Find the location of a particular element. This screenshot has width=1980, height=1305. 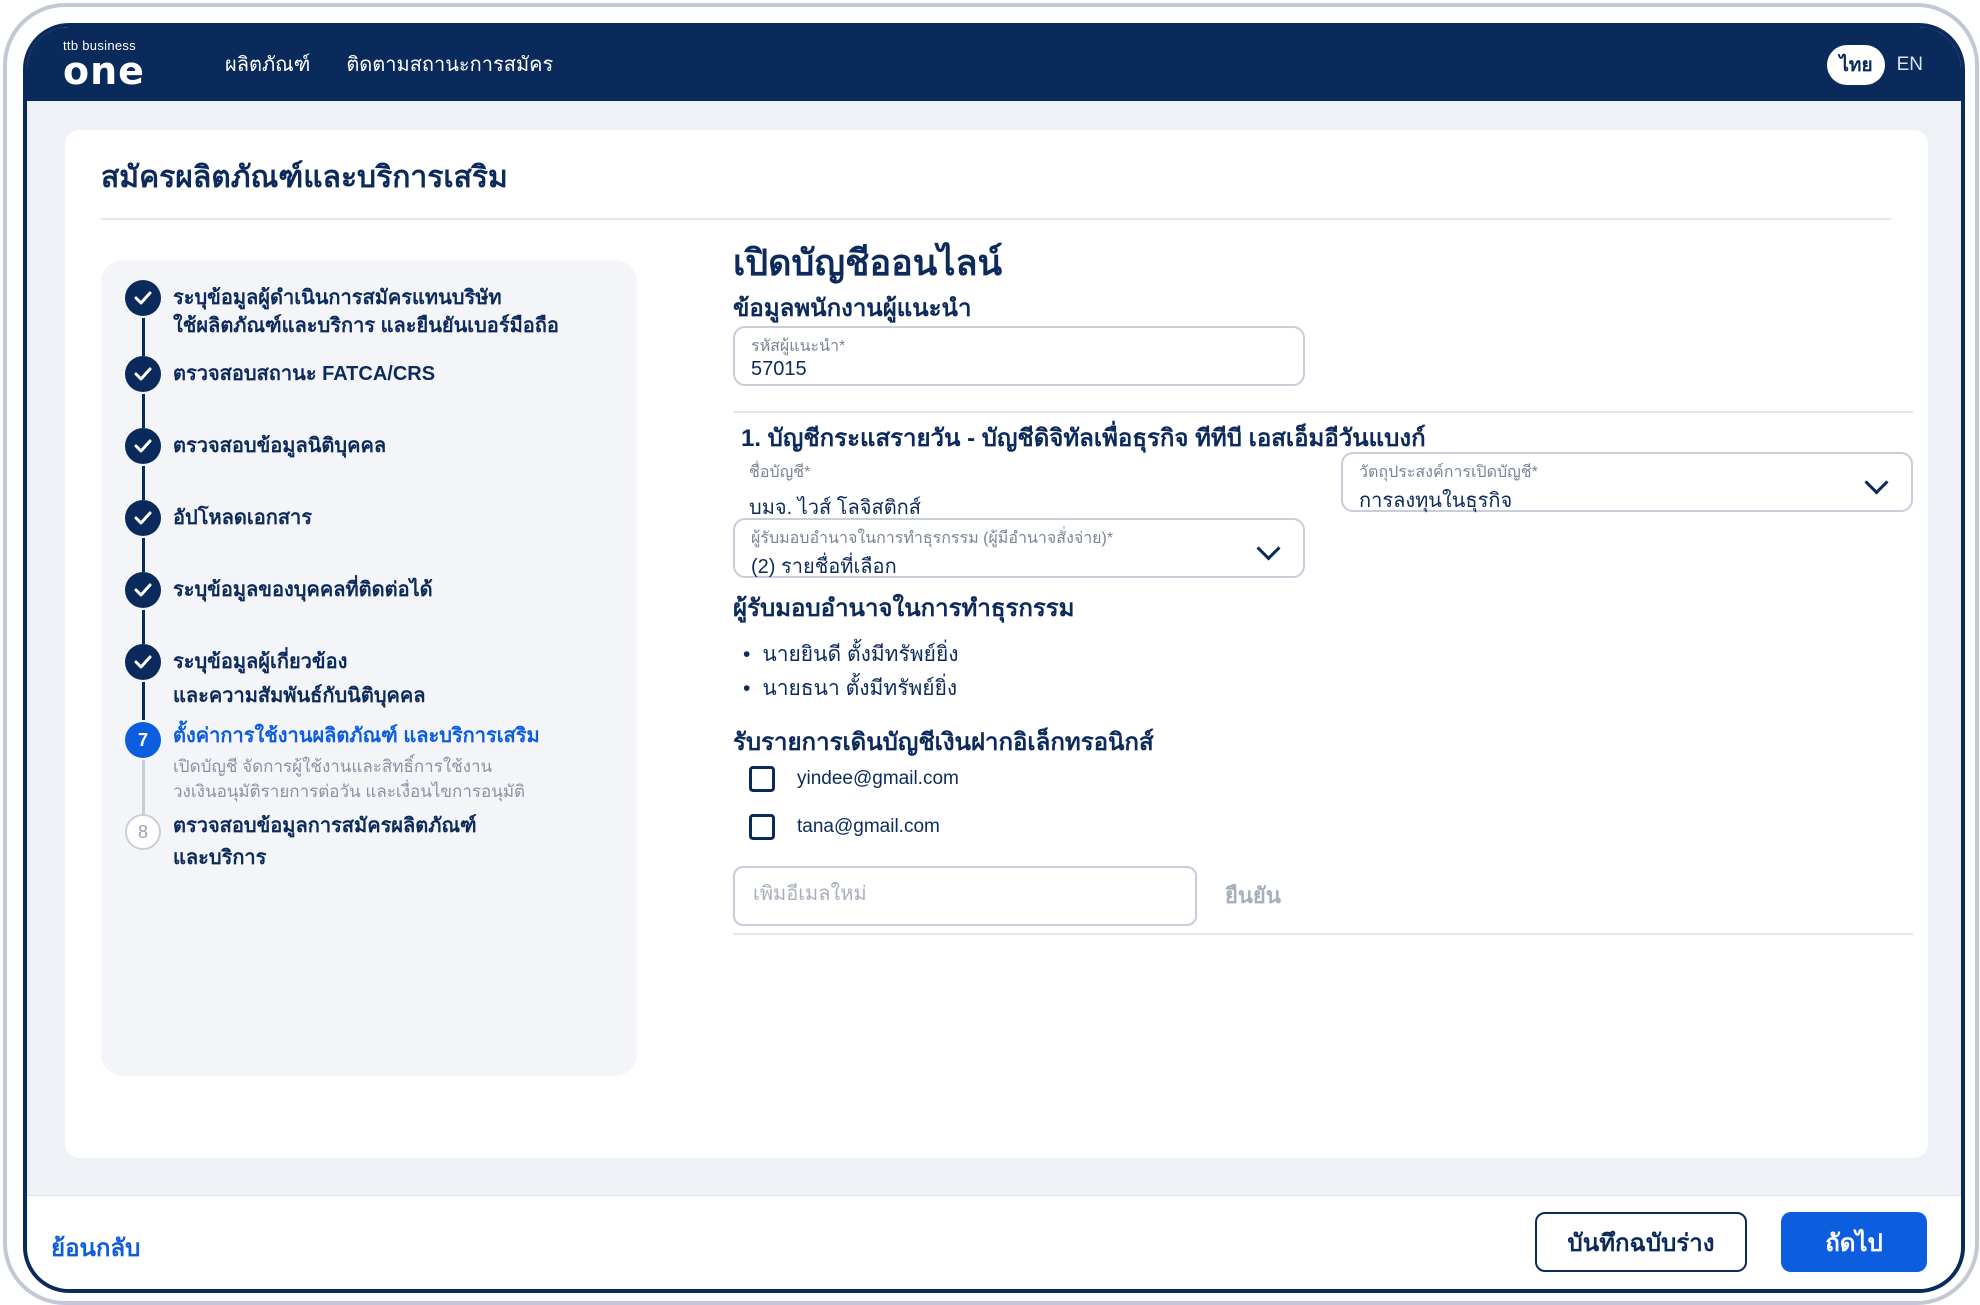

save-draft-button: บันทึกฉบับร่าง is located at coordinates (1641, 1242).